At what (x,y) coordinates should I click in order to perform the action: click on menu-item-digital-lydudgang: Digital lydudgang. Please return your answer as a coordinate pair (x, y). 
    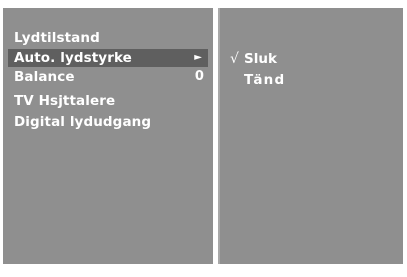
    Looking at the image, I should click on (108, 122).